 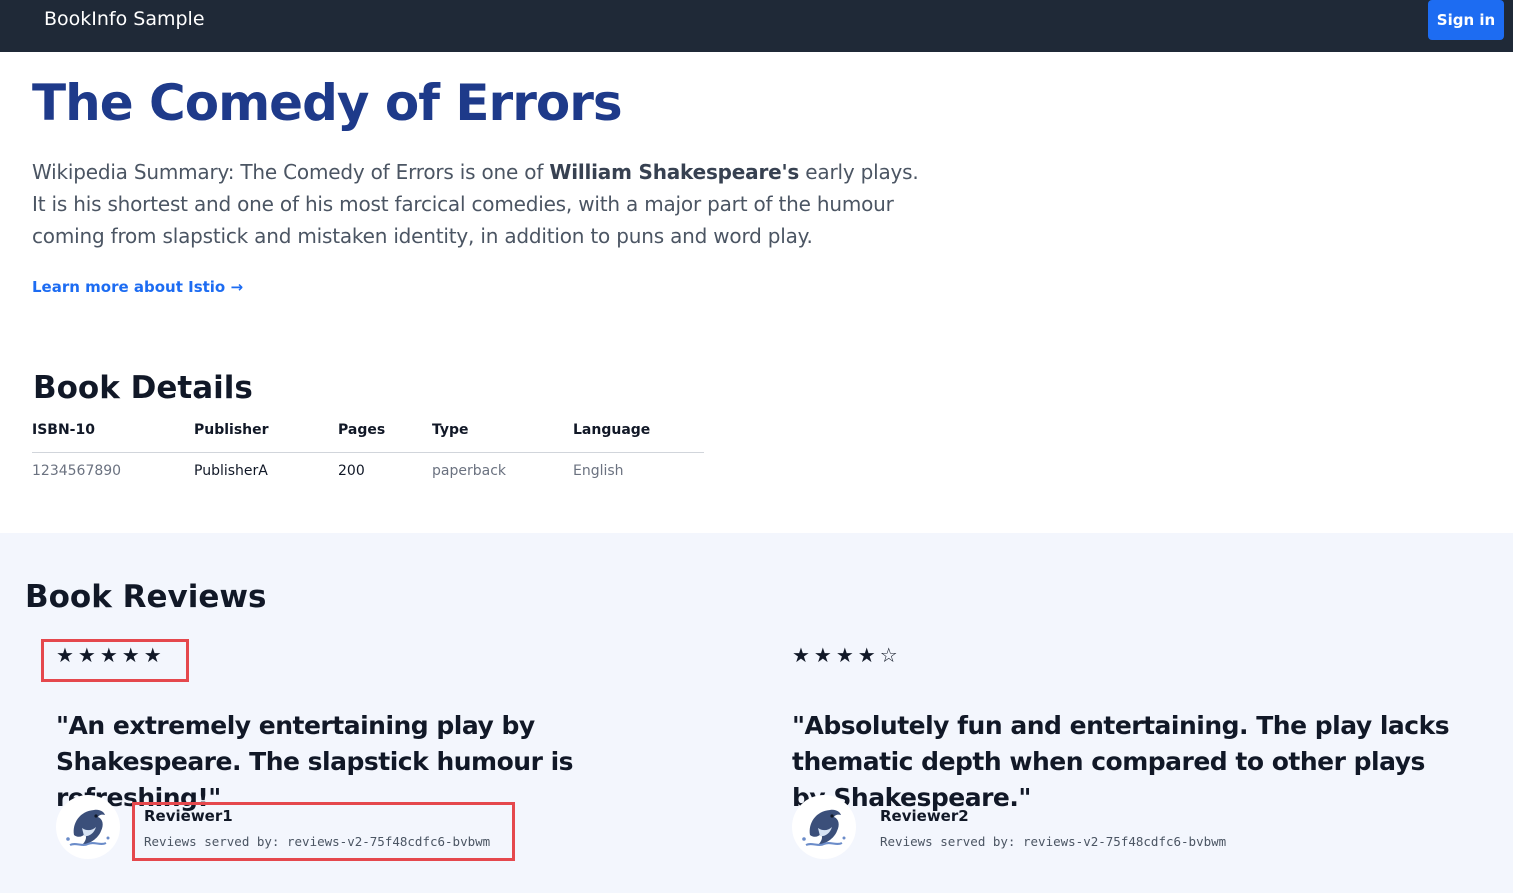 What do you see at coordinates (113, 432) in the screenshot?
I see `column-isbn: ISBN-10` at bounding box center [113, 432].